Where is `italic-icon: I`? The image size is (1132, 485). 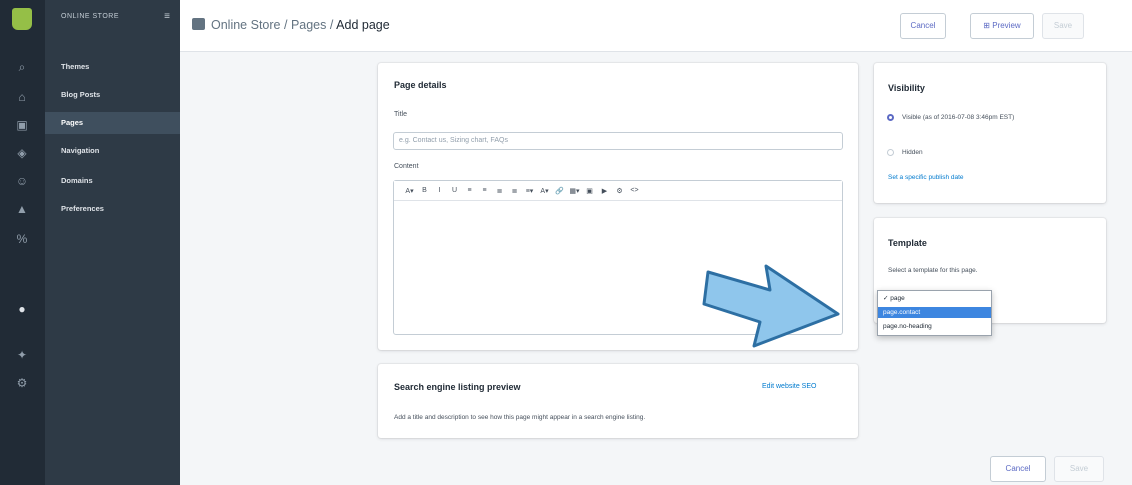
italic-icon: I is located at coordinates (439, 190).